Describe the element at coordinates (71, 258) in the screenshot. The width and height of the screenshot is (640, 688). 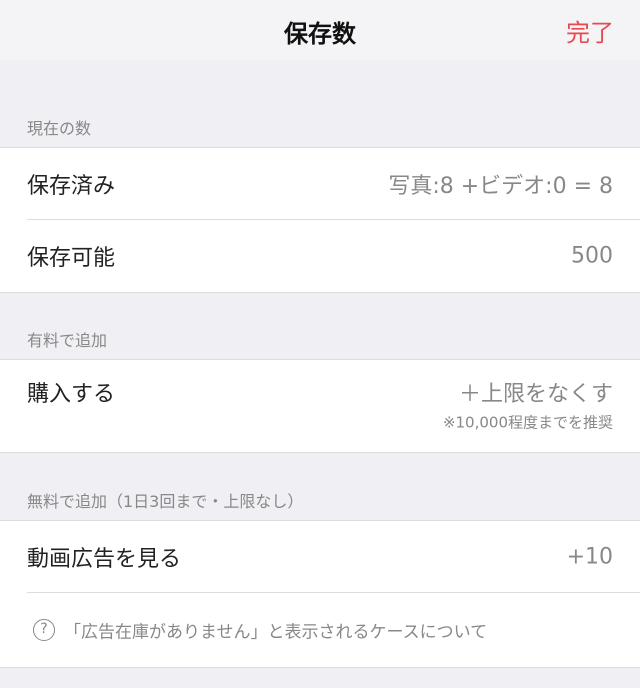
I see `capacity-label: 保存可能` at that location.